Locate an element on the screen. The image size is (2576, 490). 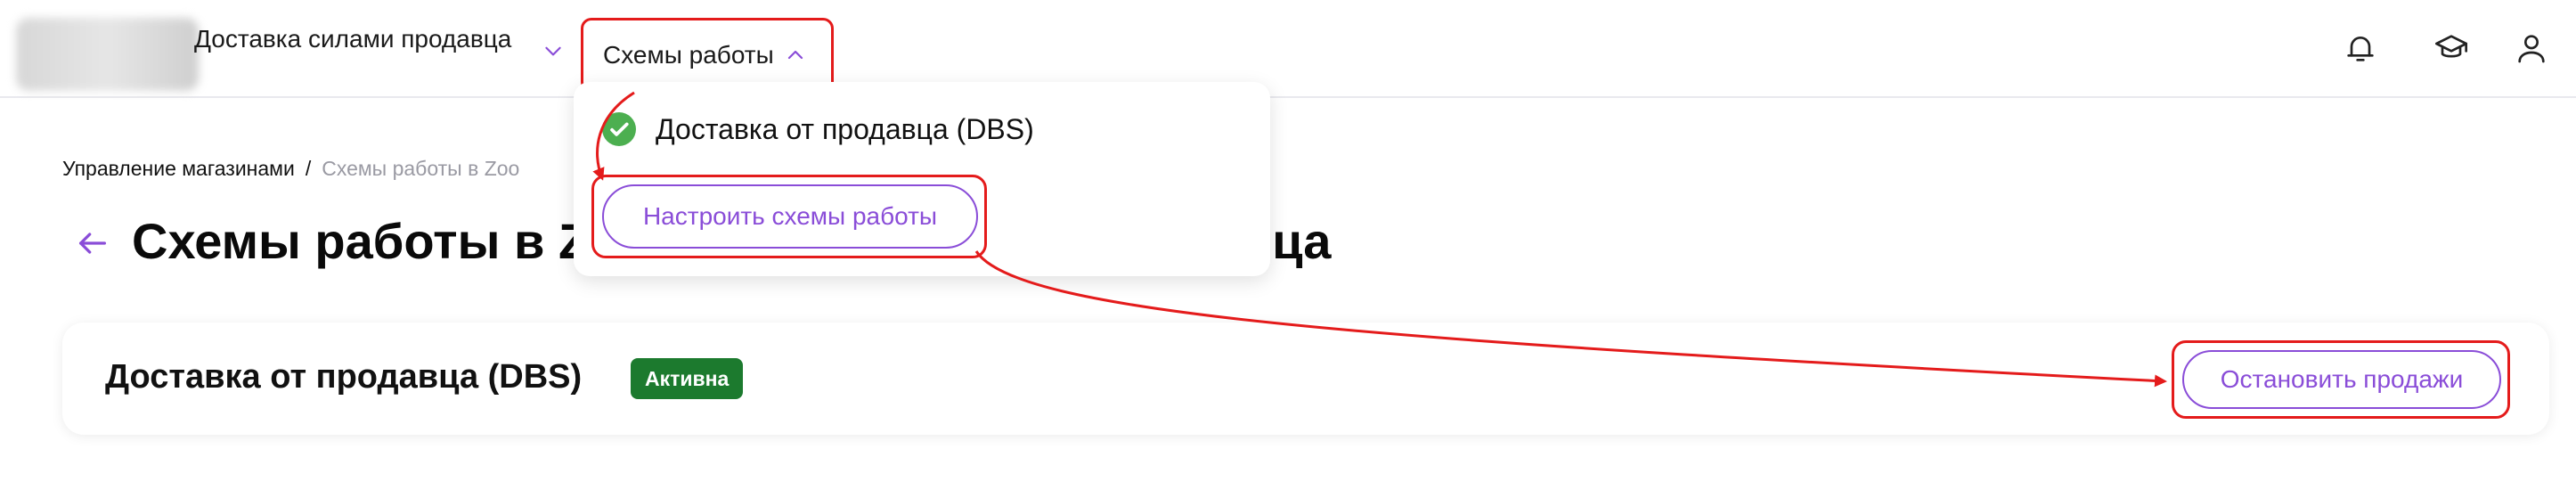
back-arrow-icon is located at coordinates (92, 243).